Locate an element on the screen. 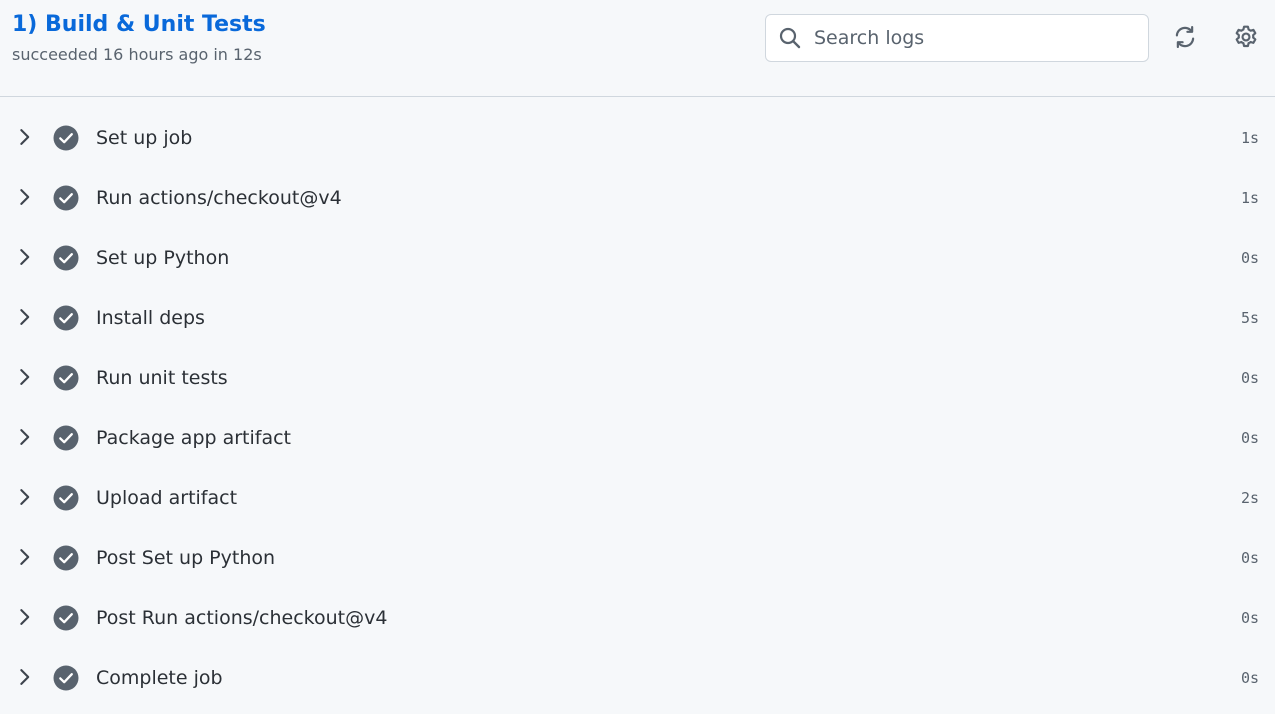  step-name: Set up job is located at coordinates (144, 138).